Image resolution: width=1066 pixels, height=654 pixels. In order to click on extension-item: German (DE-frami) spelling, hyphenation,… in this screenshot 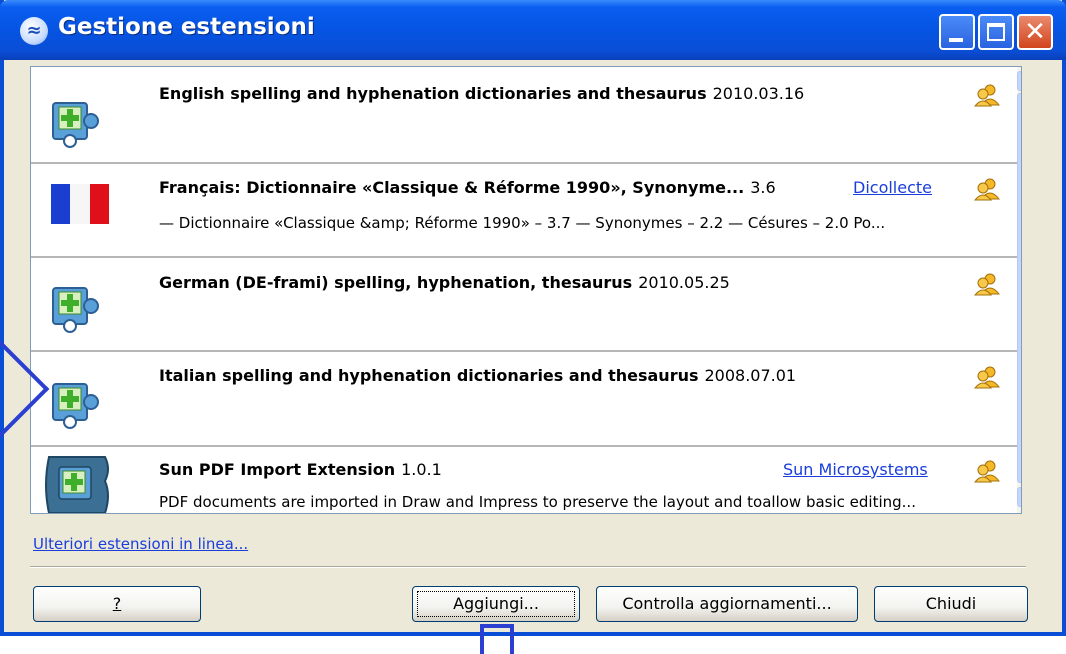, I will do `click(524, 305)`.